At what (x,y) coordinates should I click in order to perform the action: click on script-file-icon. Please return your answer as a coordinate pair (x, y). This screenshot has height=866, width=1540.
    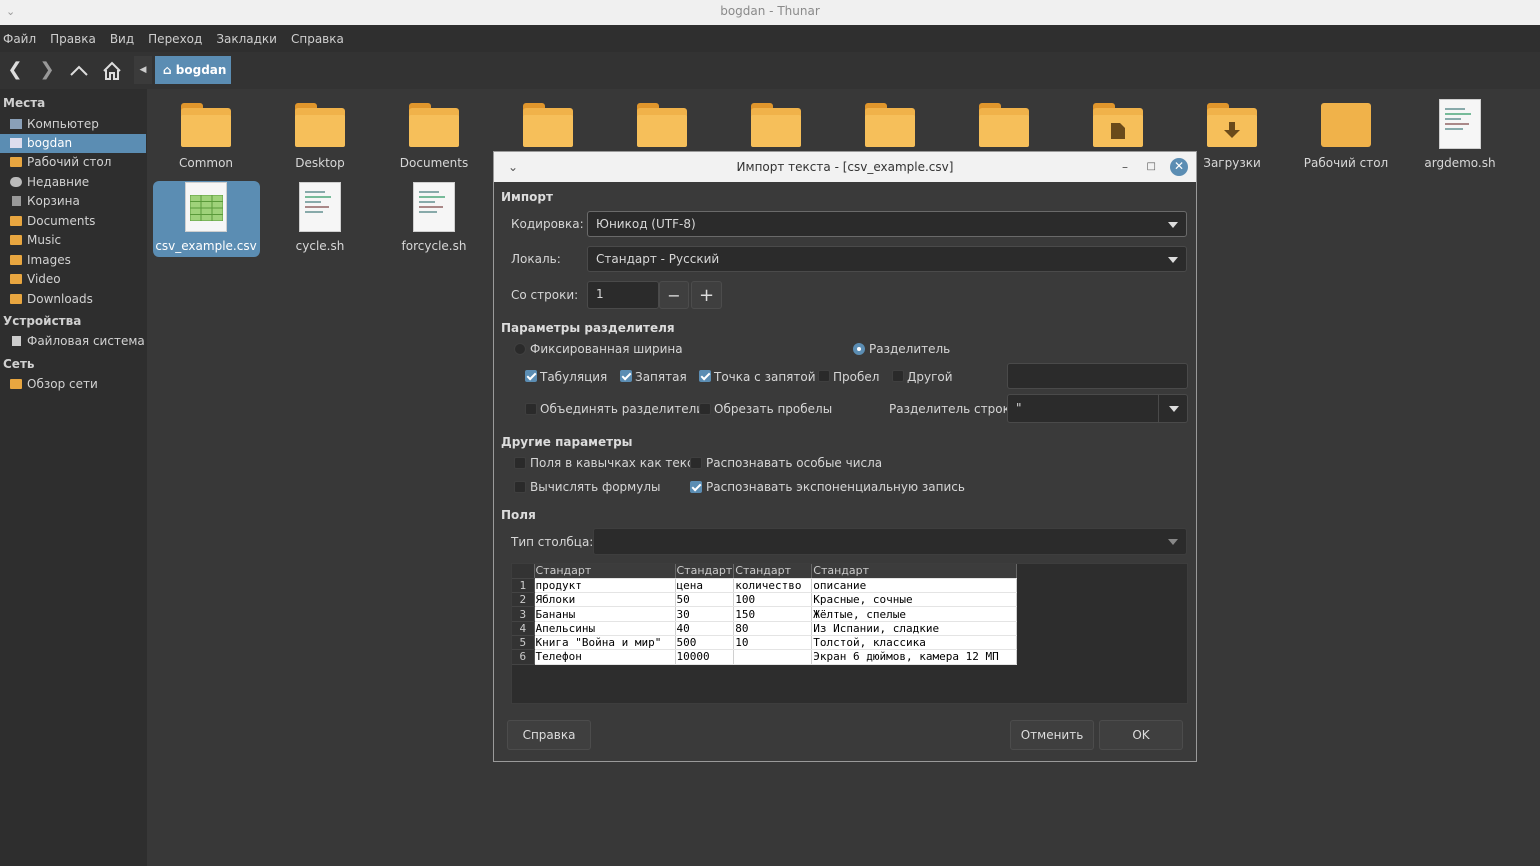
    Looking at the image, I should click on (1460, 124).